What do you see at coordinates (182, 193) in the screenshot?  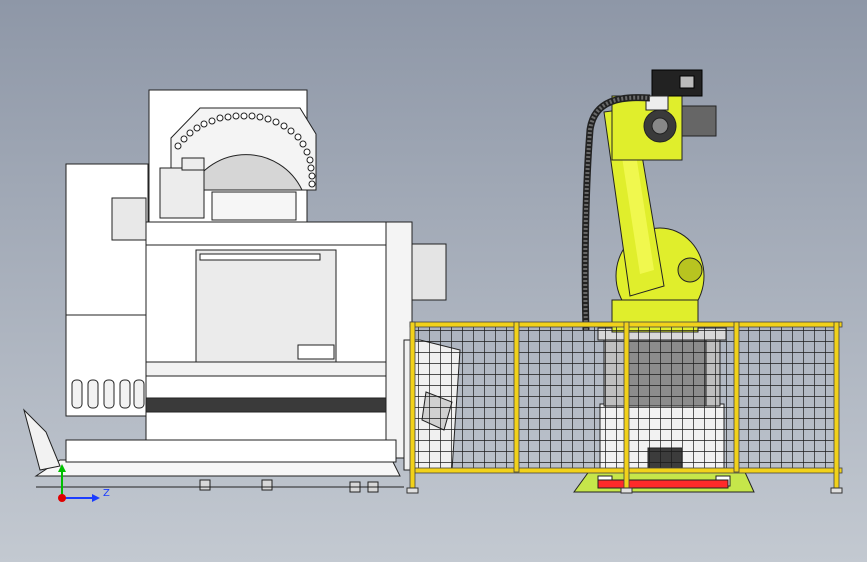 I see `magazine-motor` at bounding box center [182, 193].